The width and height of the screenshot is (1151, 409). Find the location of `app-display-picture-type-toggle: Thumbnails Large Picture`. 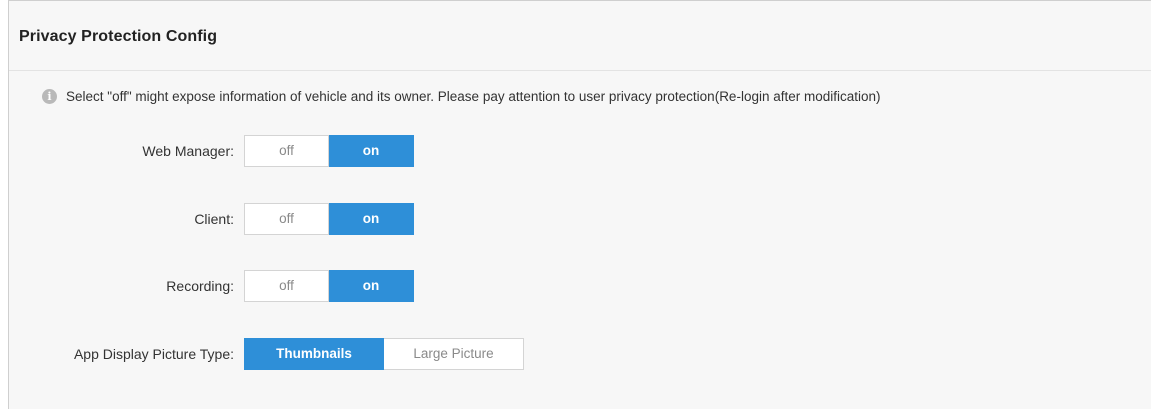

app-display-picture-type-toggle: Thumbnails Large Picture is located at coordinates (384, 354).